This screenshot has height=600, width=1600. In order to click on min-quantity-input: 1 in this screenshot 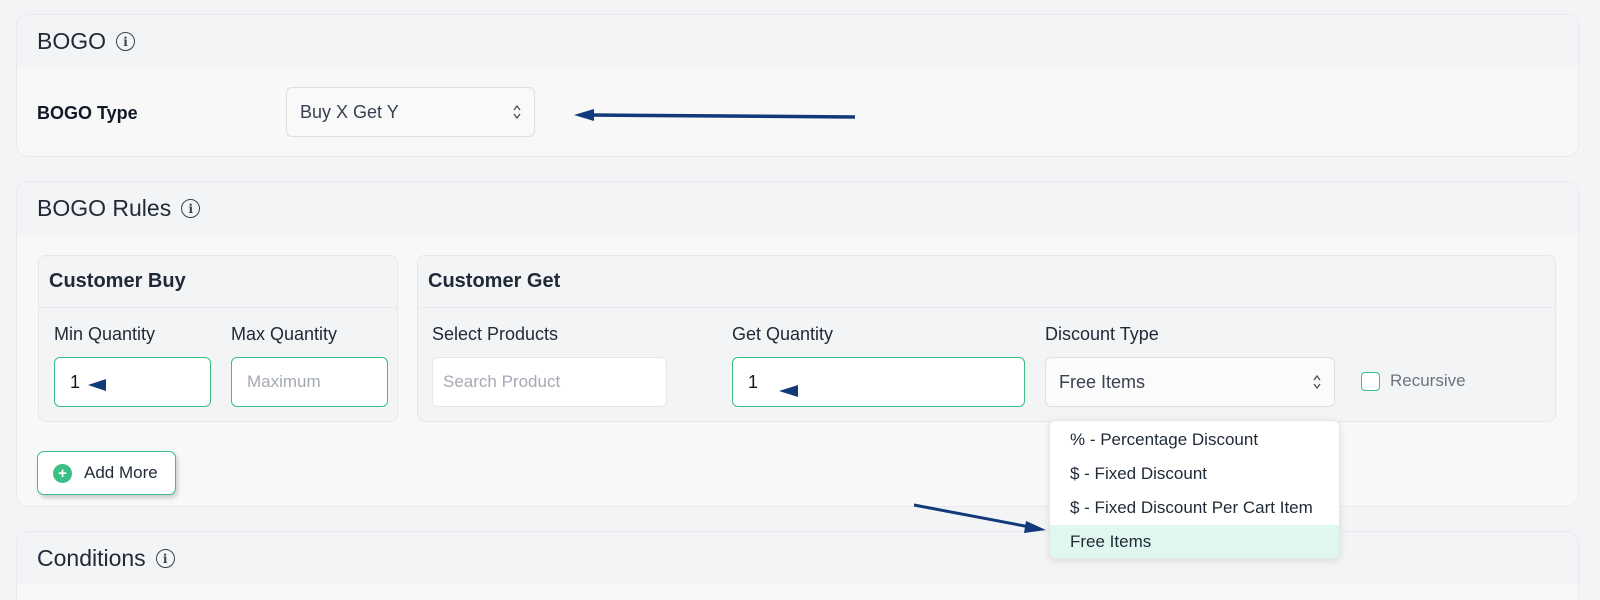, I will do `click(132, 382)`.